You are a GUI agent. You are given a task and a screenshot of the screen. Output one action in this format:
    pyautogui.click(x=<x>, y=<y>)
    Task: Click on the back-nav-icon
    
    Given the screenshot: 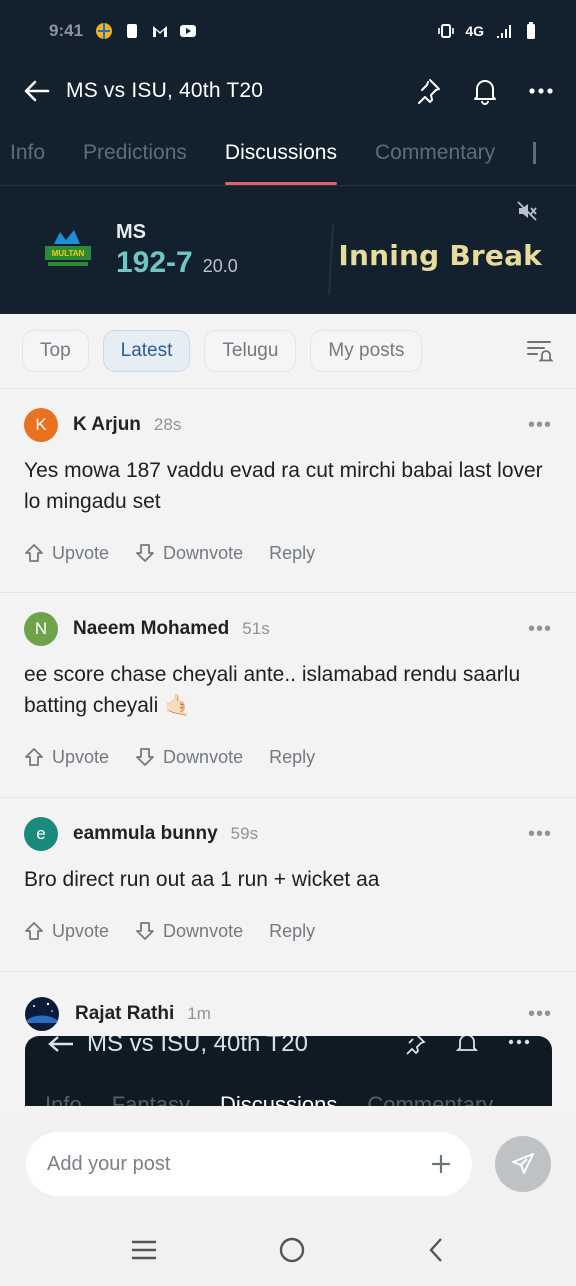 What is the action you would take?
    pyautogui.click(x=436, y=1250)
    